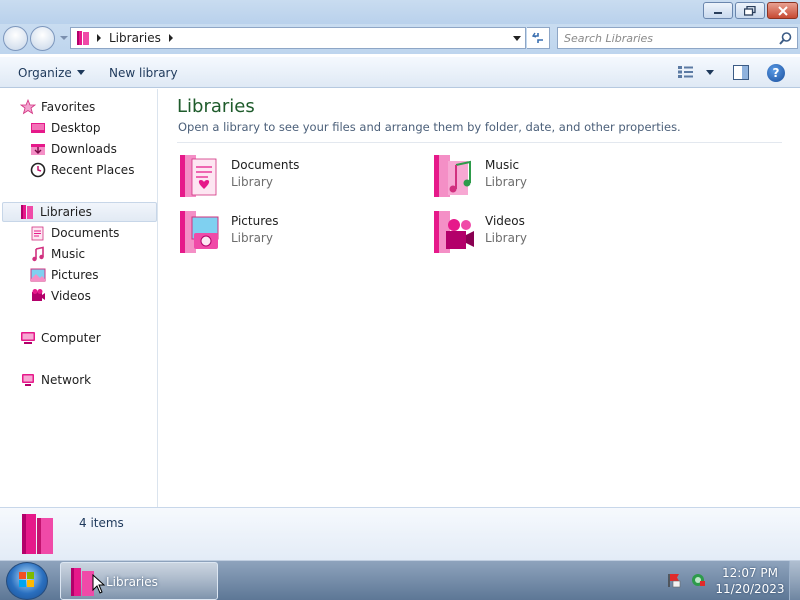  I want to click on nav-libraries-label: Libraries, so click(66, 212).